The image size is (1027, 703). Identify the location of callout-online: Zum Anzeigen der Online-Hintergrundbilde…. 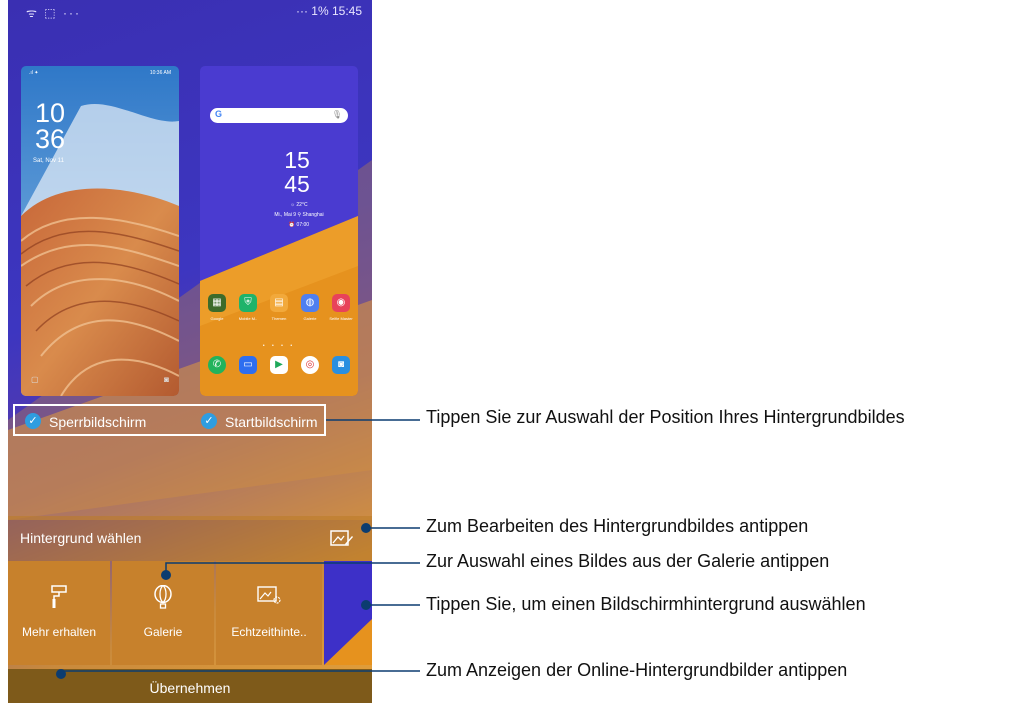
(637, 670).